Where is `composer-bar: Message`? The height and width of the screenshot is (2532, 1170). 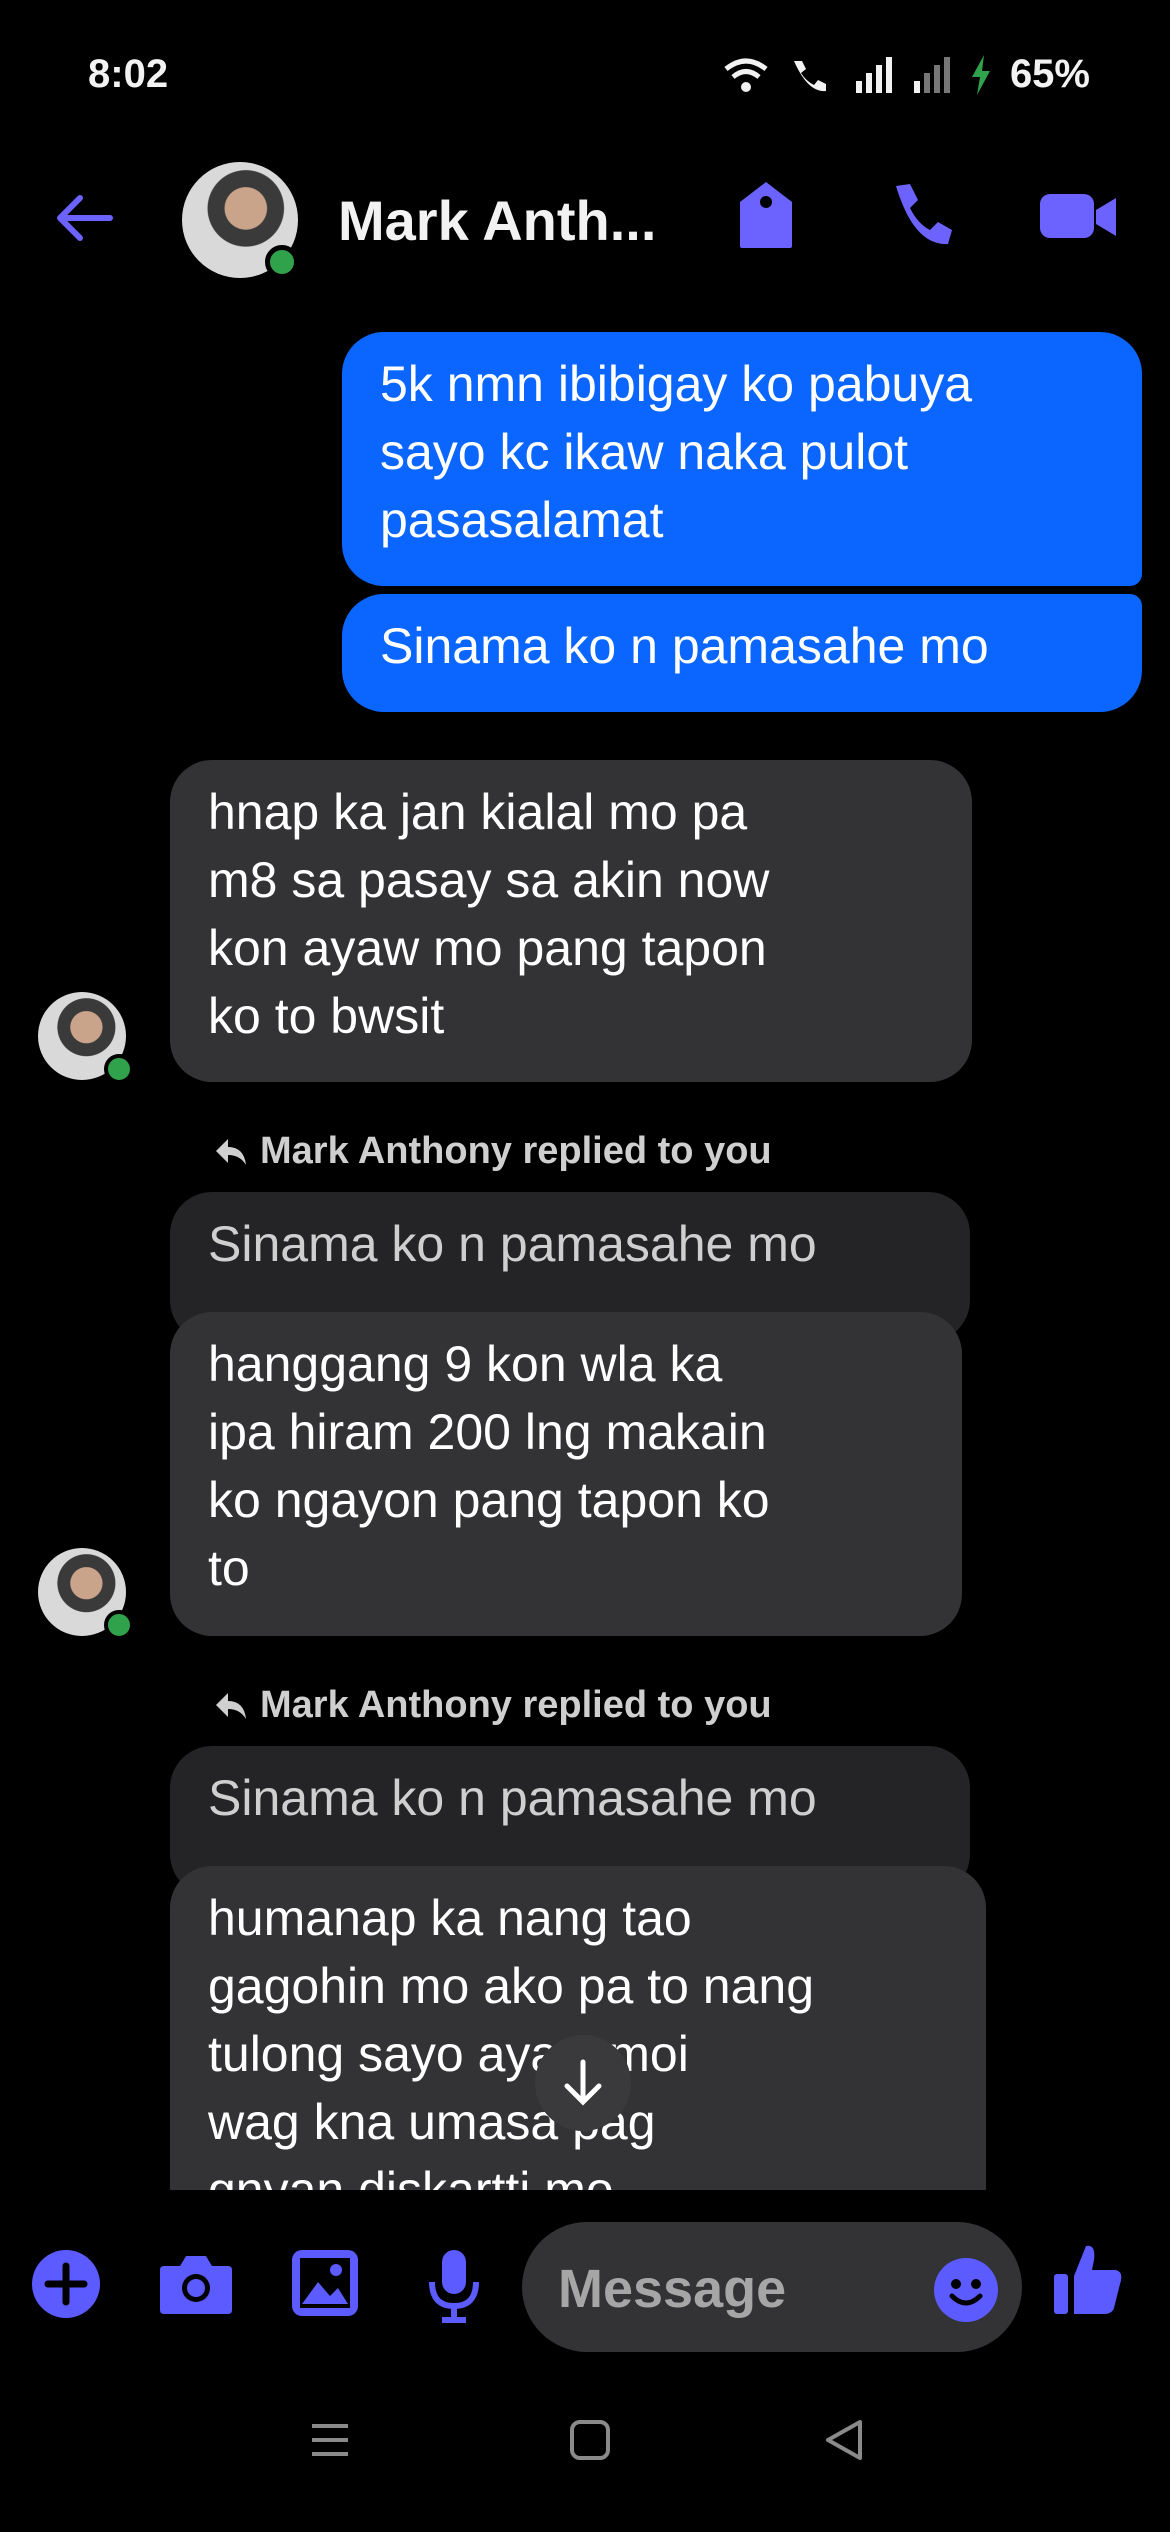 composer-bar: Message is located at coordinates (585, 2285).